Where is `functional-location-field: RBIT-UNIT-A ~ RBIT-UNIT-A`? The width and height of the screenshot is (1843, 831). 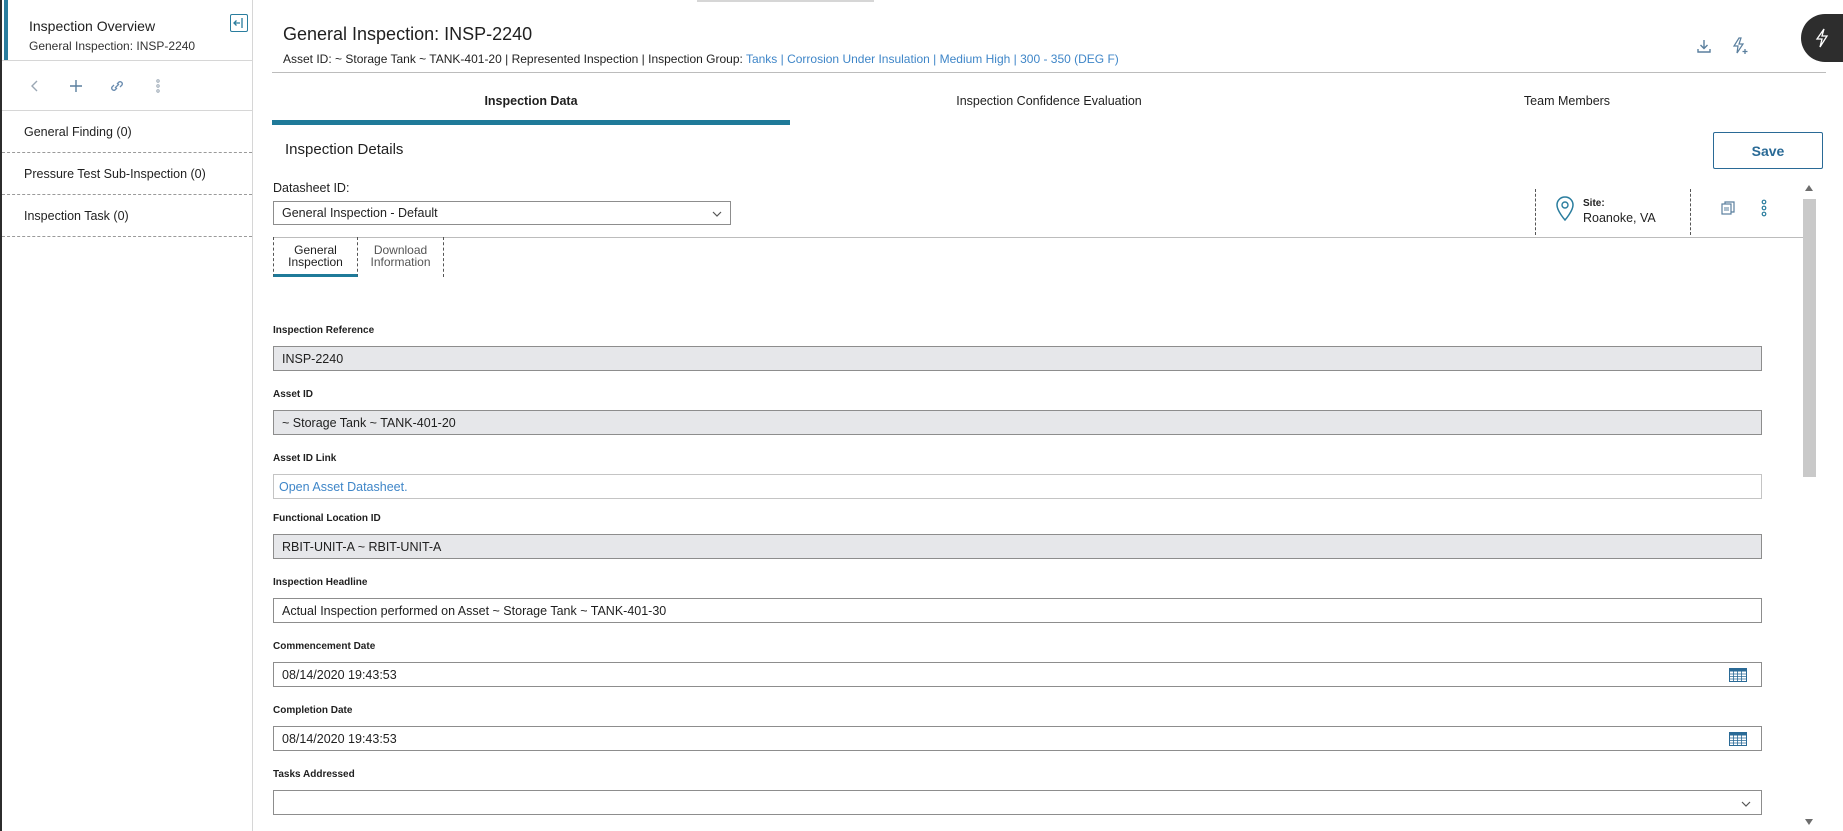
functional-location-field: RBIT-UNIT-A ~ RBIT-UNIT-A is located at coordinates (1017, 546).